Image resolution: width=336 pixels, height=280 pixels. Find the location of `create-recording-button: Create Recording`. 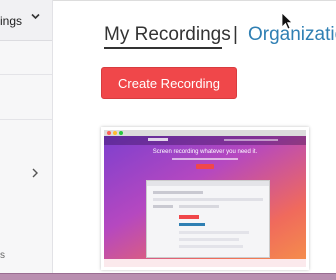

create-recording-button: Create Recording is located at coordinates (169, 83).